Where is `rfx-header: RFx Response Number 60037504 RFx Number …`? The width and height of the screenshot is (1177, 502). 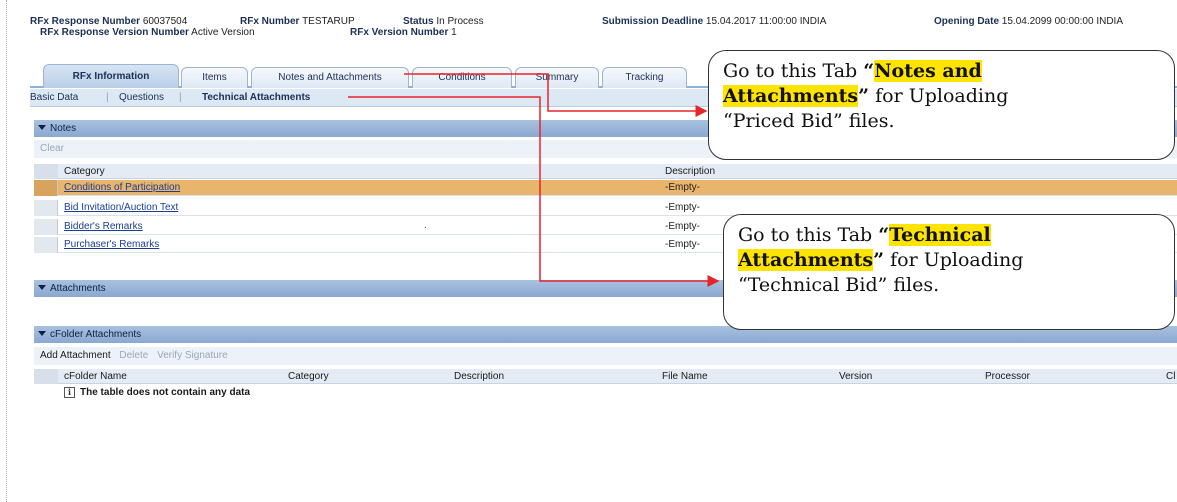
rfx-header: RFx Response Number 60037504 RFx Number … is located at coordinates (603, 32).